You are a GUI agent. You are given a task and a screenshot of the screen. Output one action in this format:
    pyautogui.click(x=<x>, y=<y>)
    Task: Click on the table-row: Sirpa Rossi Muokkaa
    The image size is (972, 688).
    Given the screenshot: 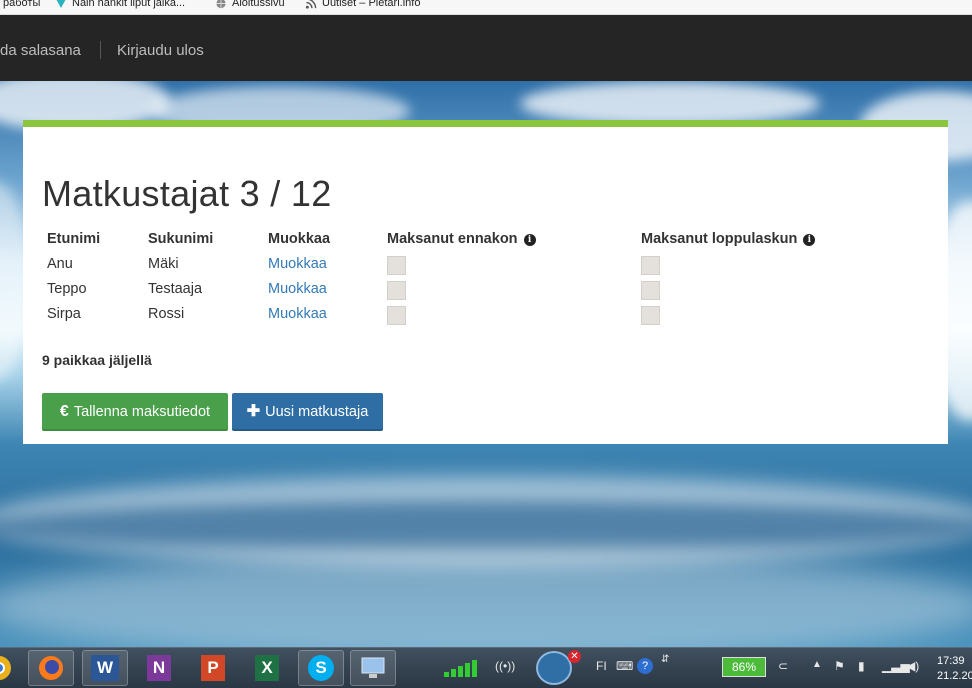 What is the action you would take?
    pyautogui.click(x=444, y=313)
    